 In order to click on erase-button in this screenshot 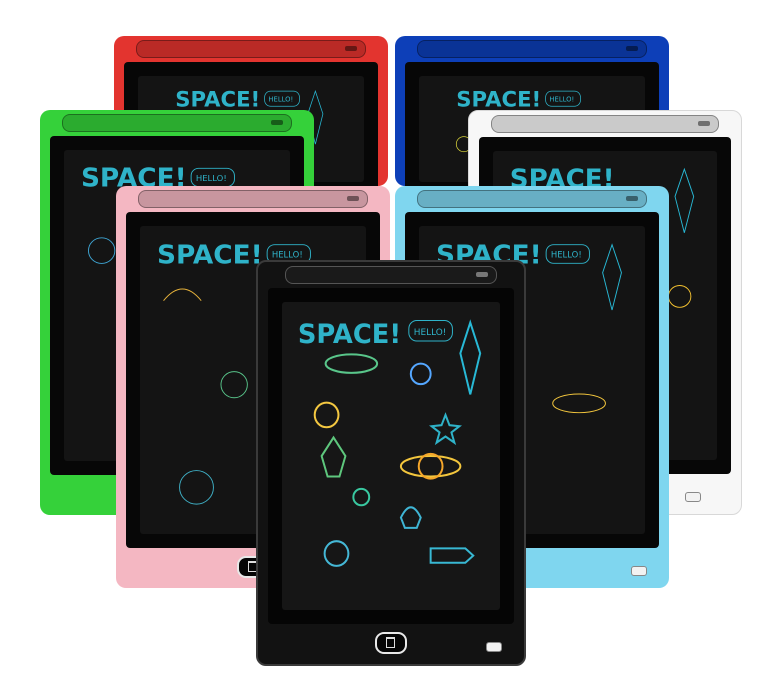, I will do `click(391, 643)`.